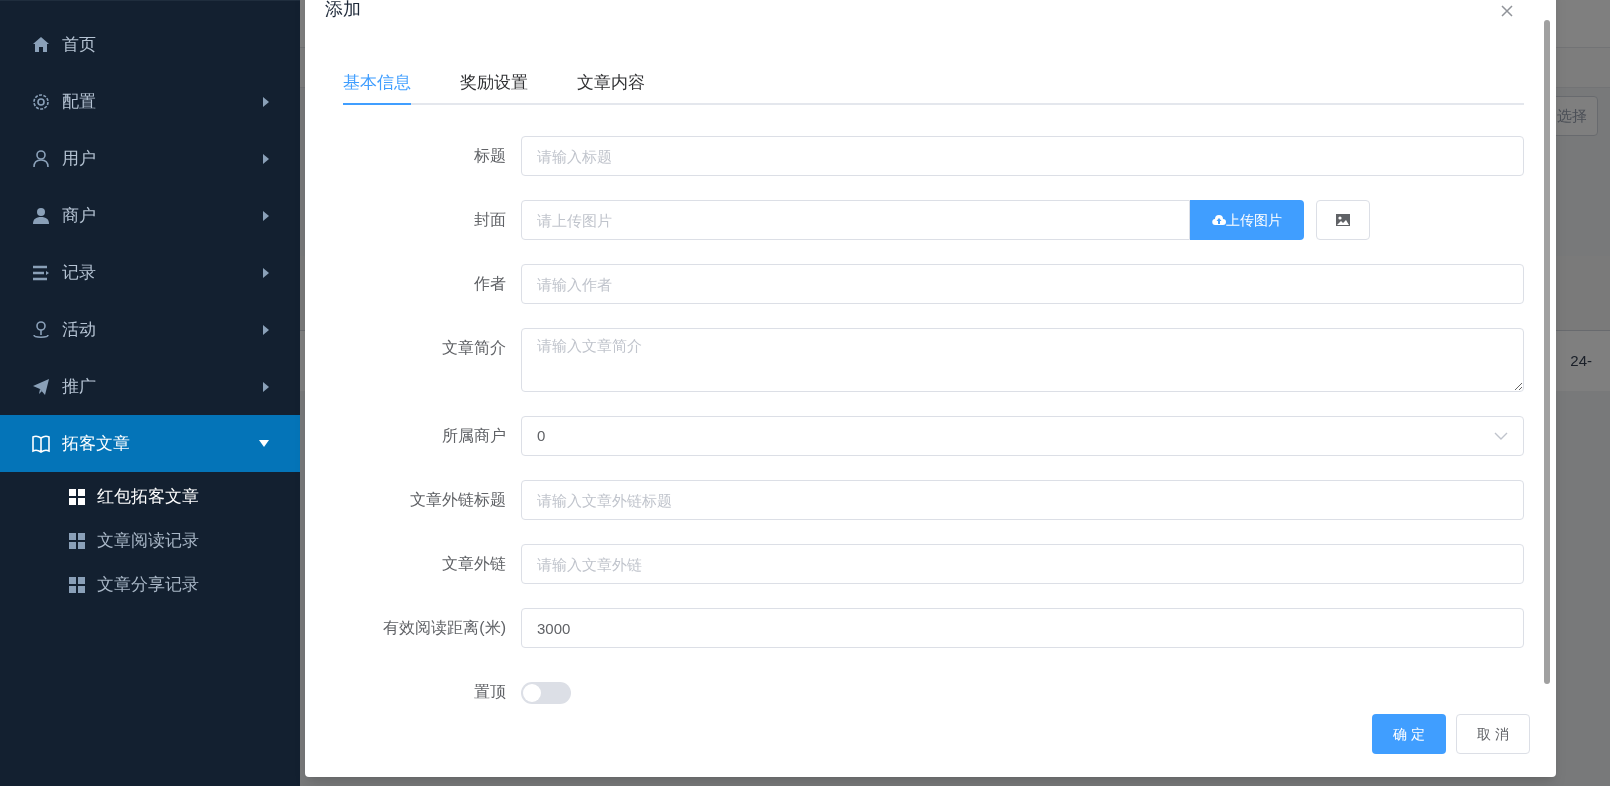  I want to click on select-field: 0, so click(1022, 436).